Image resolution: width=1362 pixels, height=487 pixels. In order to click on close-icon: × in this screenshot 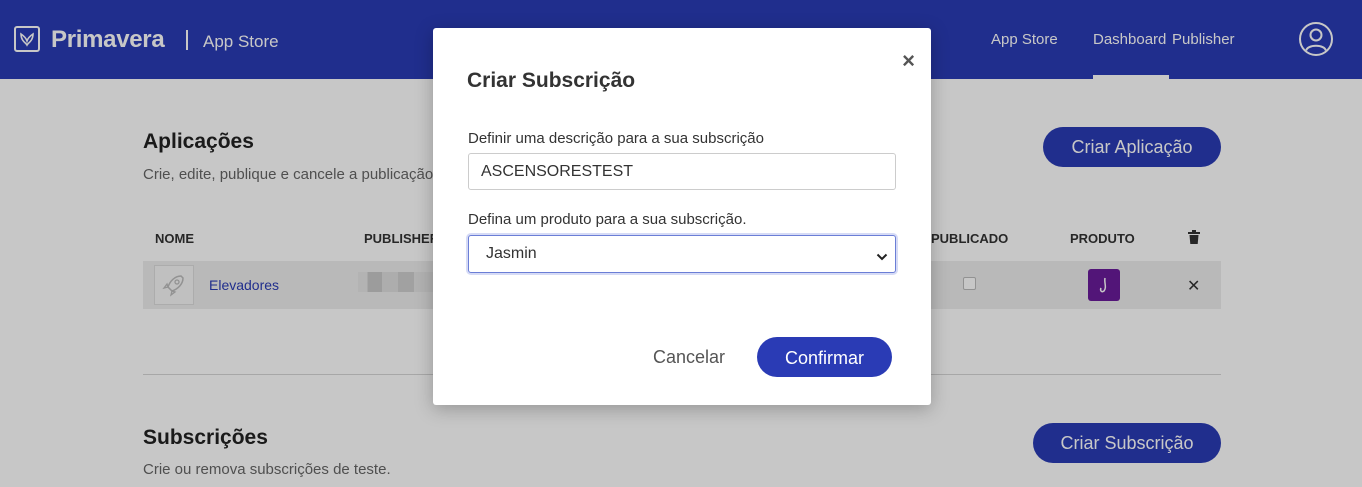, I will do `click(908, 61)`.